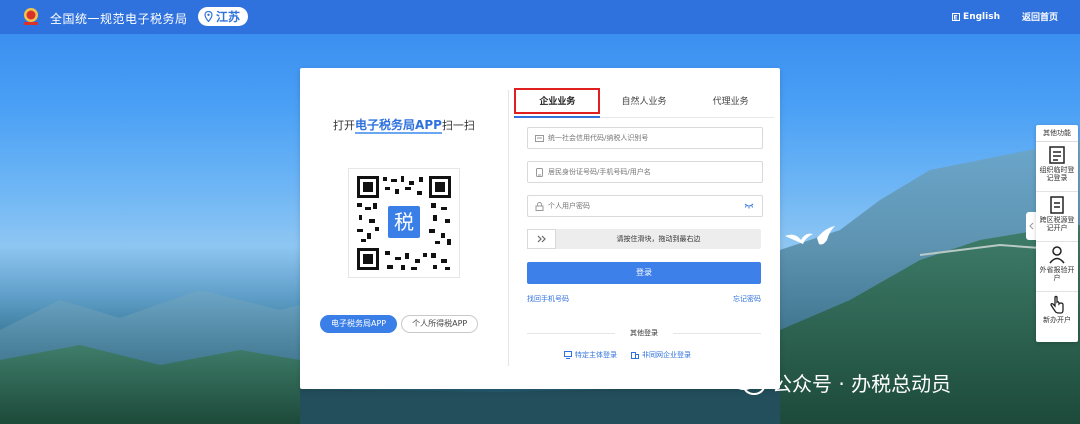  I want to click on app-tab-iit: 个人所得税APP, so click(440, 324).